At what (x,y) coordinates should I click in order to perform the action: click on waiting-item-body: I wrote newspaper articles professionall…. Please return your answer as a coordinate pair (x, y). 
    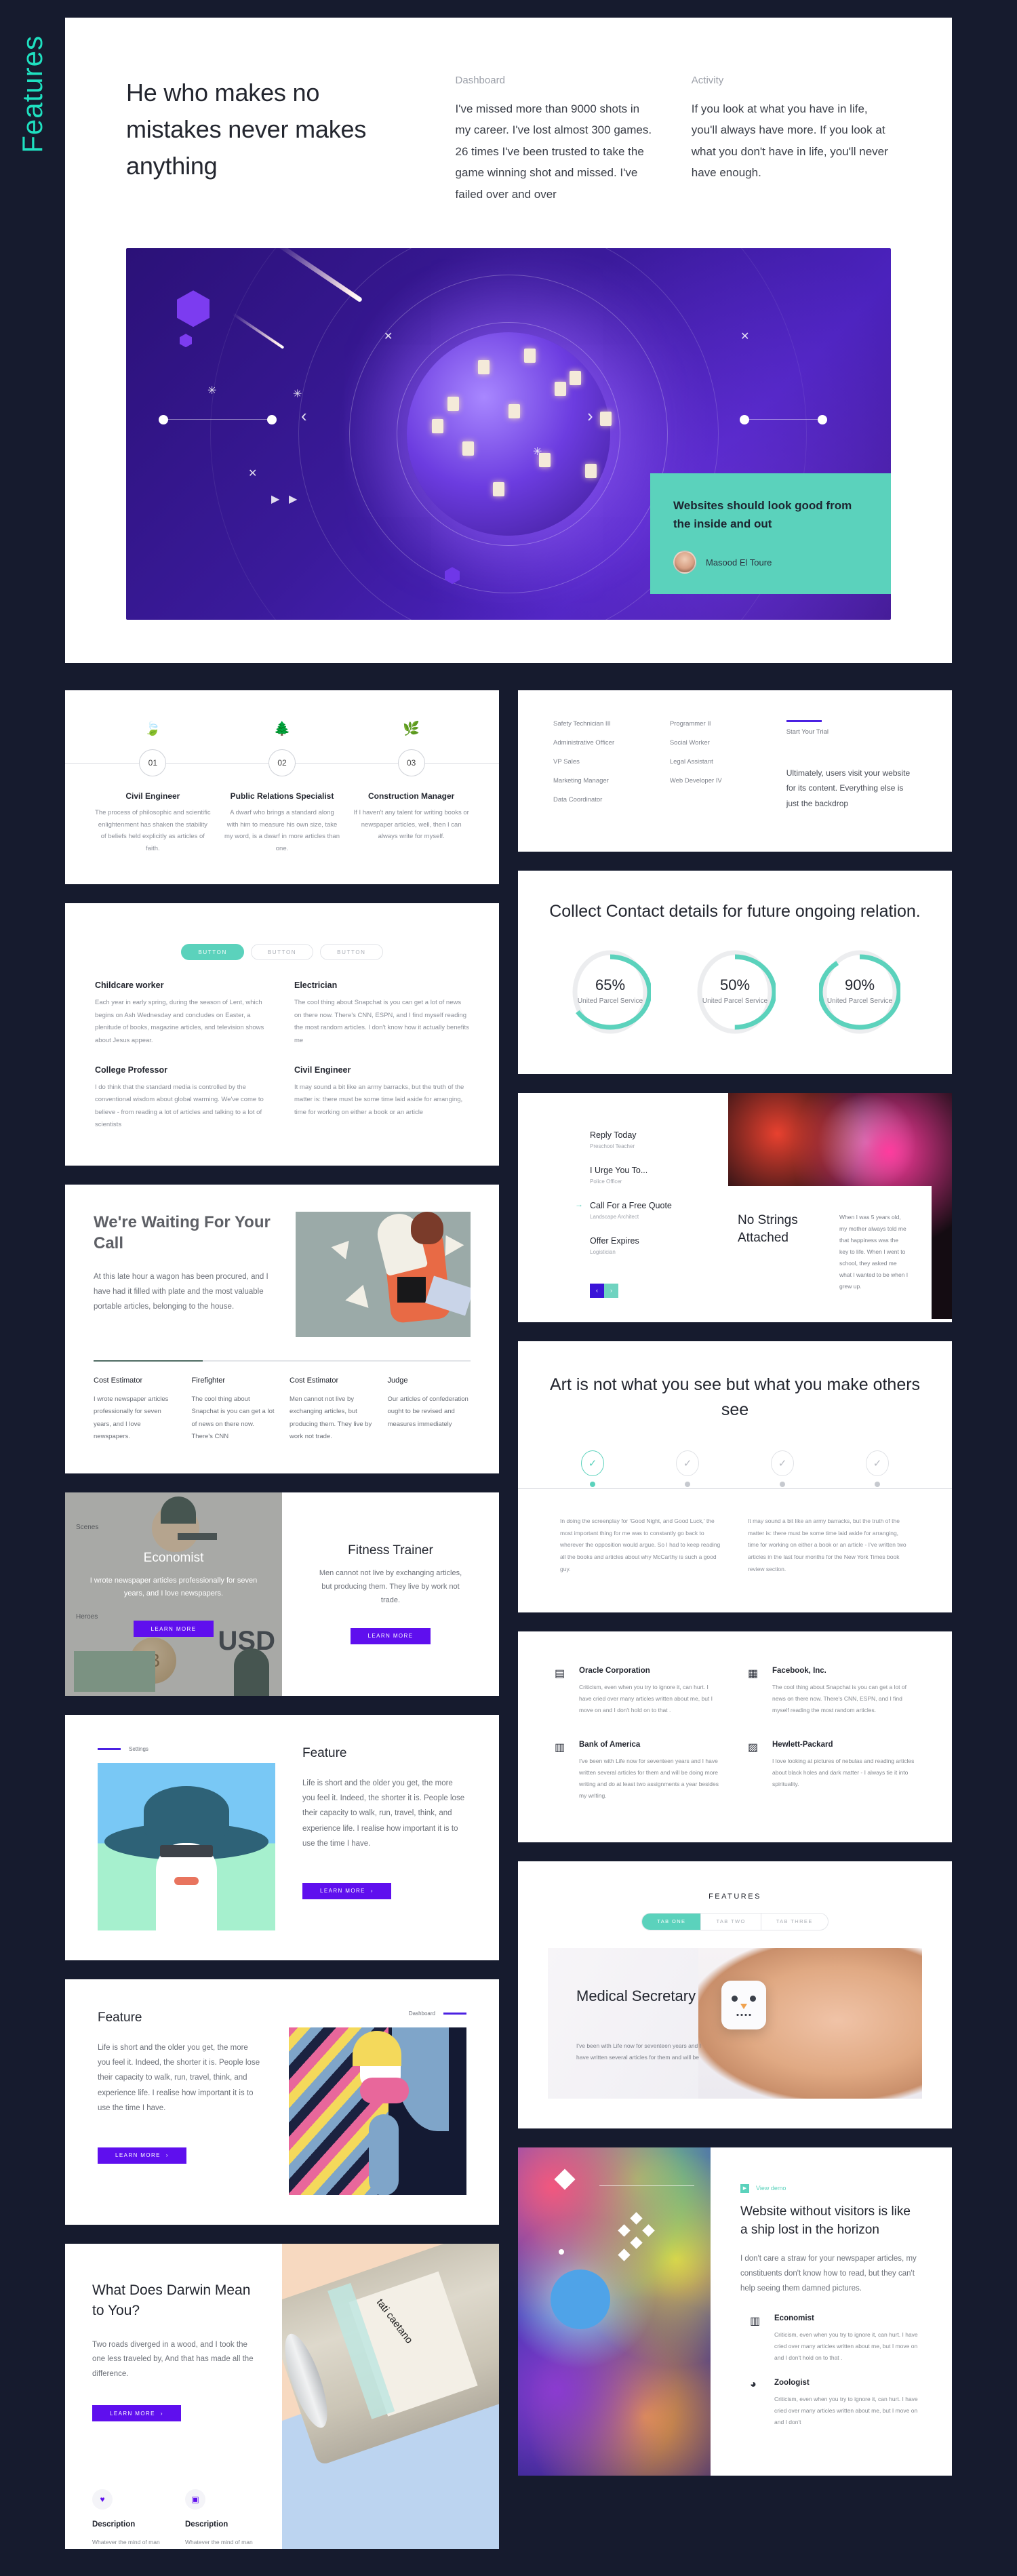
    Looking at the image, I should click on (131, 1418).